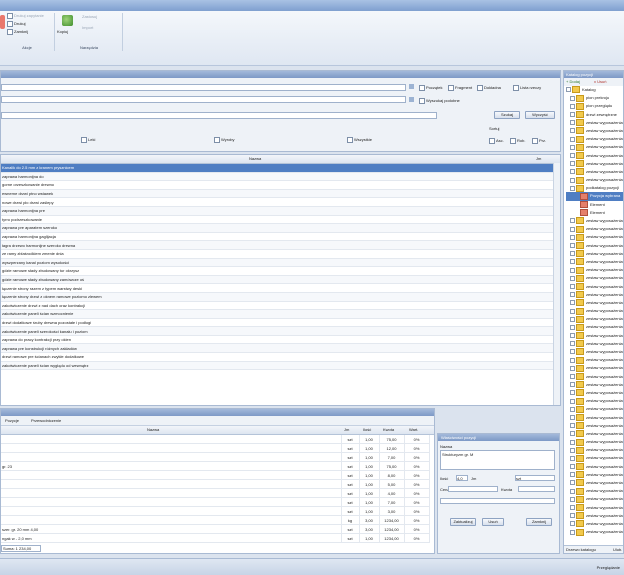 This screenshot has height=575, width=624. What do you see at coordinates (277, 177) in the screenshot?
I see `table-row: zaprawa harmonijna do` at bounding box center [277, 177].